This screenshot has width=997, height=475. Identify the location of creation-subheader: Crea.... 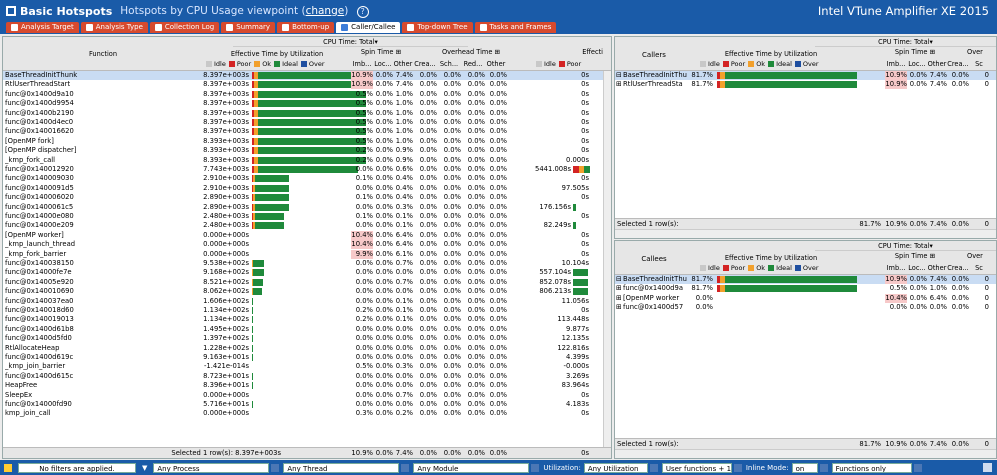
(425, 64).